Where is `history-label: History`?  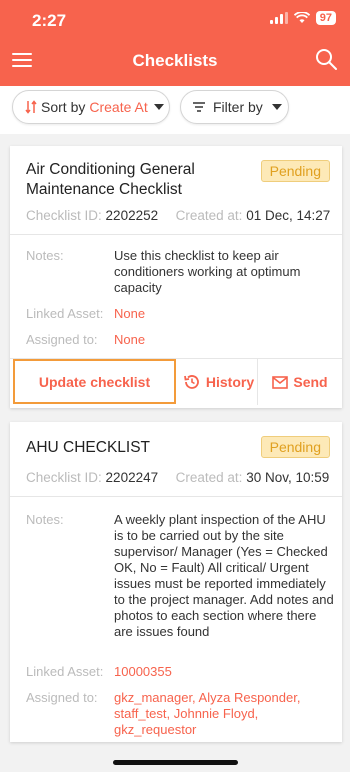 history-label: History is located at coordinates (230, 382).